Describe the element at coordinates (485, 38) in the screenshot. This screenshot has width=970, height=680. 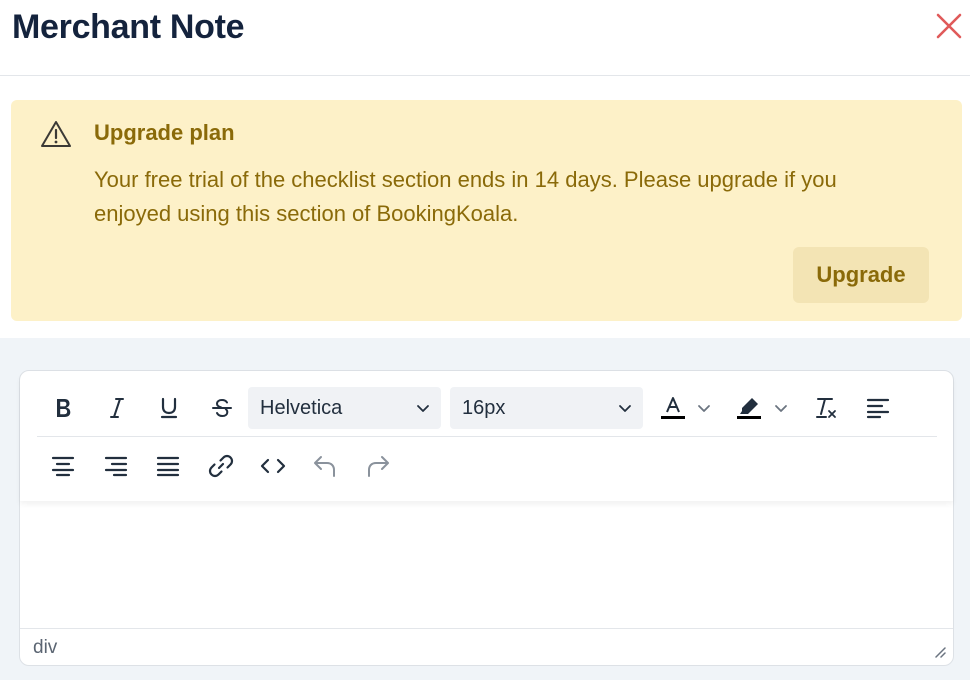
I see `modal-header: Merchant Note` at that location.